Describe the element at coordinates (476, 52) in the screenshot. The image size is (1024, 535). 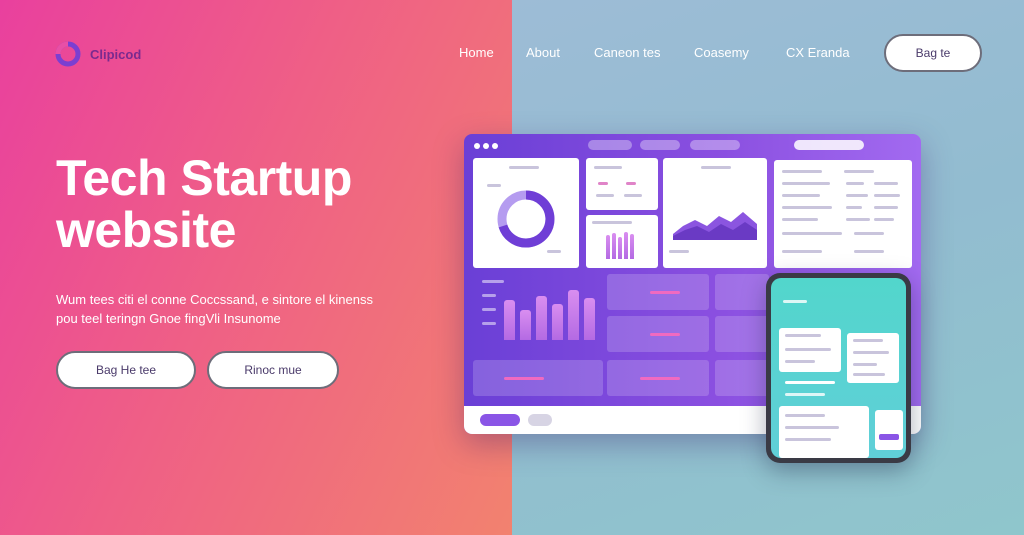
I see `nav-item-home: Home` at that location.